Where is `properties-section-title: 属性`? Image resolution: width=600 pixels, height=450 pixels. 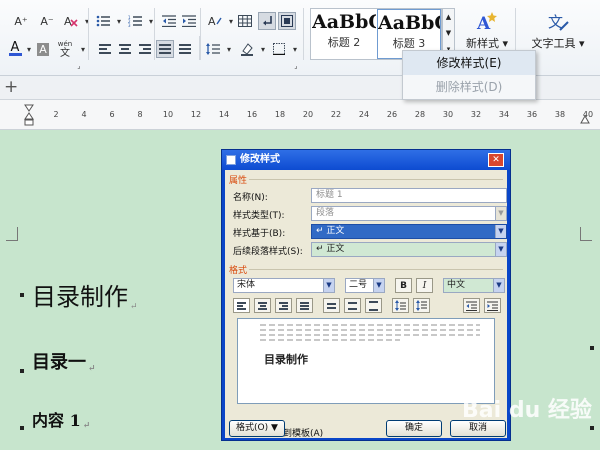
properties-section-title: 属性 is located at coordinates (238, 181).